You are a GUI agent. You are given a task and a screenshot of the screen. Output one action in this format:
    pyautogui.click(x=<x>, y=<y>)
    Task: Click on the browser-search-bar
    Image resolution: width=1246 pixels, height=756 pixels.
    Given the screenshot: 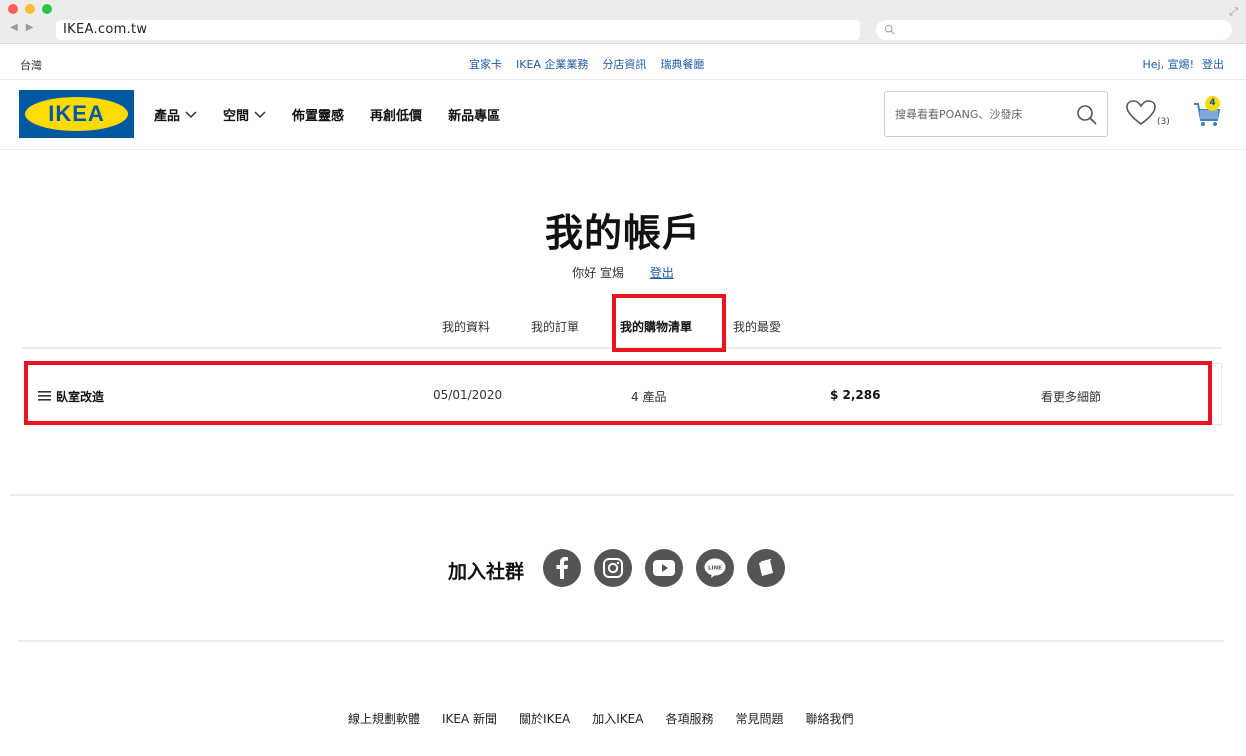 What is the action you would take?
    pyautogui.click(x=1054, y=30)
    